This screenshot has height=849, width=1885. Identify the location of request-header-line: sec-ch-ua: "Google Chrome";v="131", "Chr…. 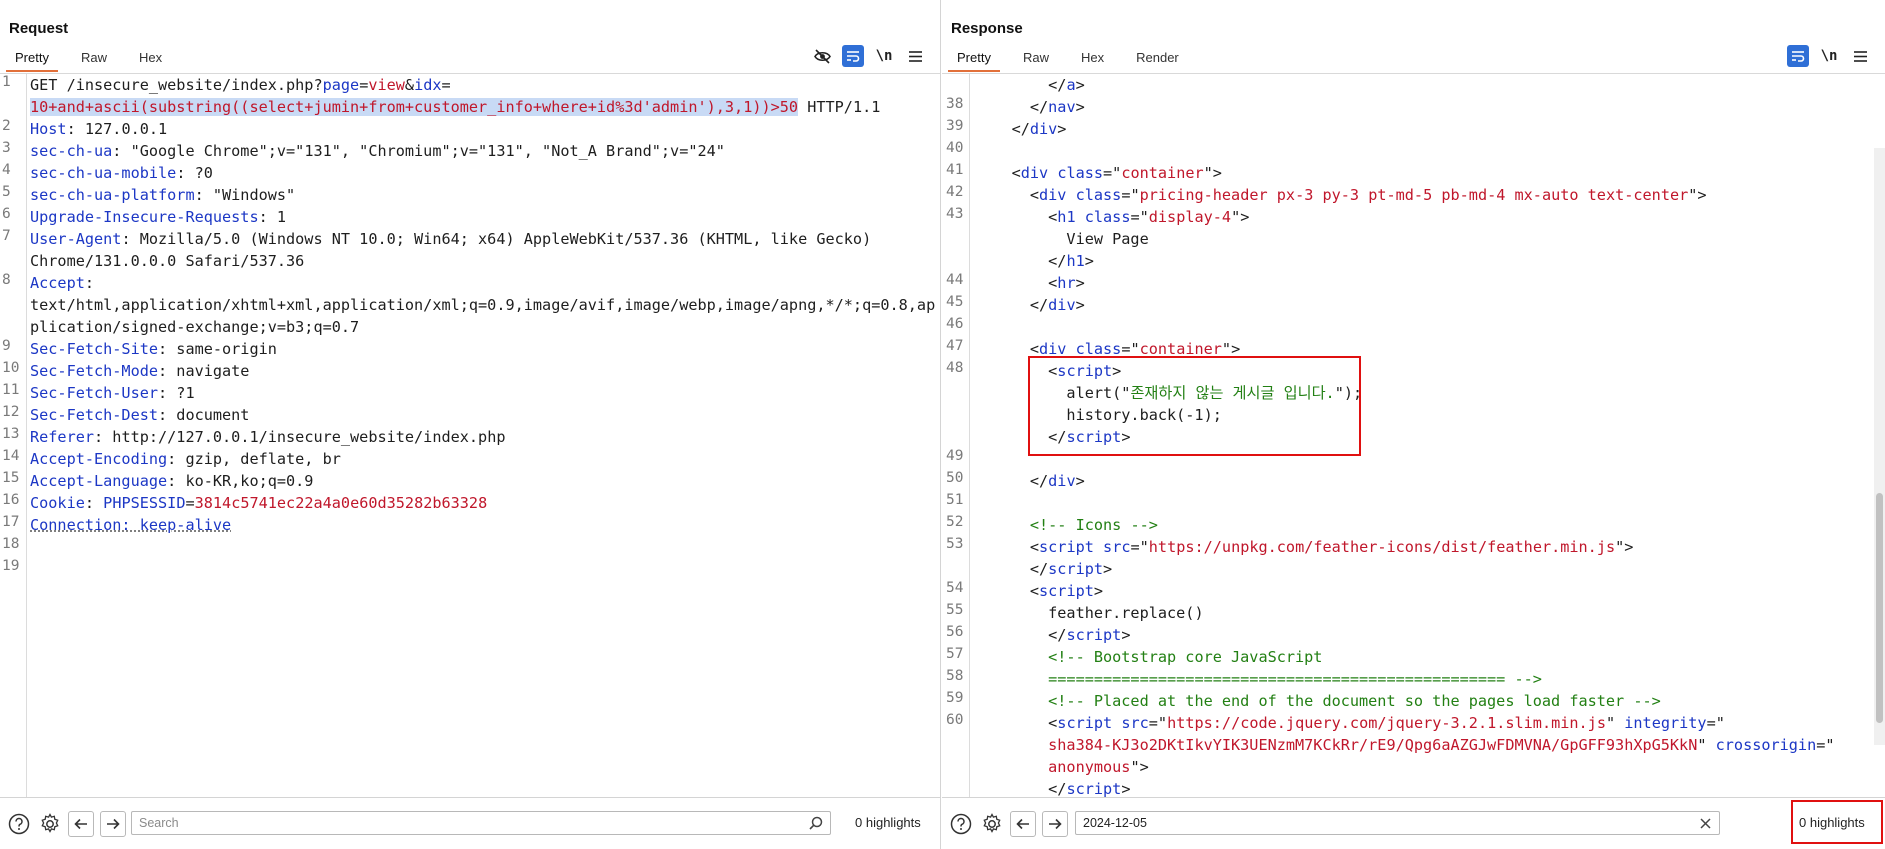
(377, 151).